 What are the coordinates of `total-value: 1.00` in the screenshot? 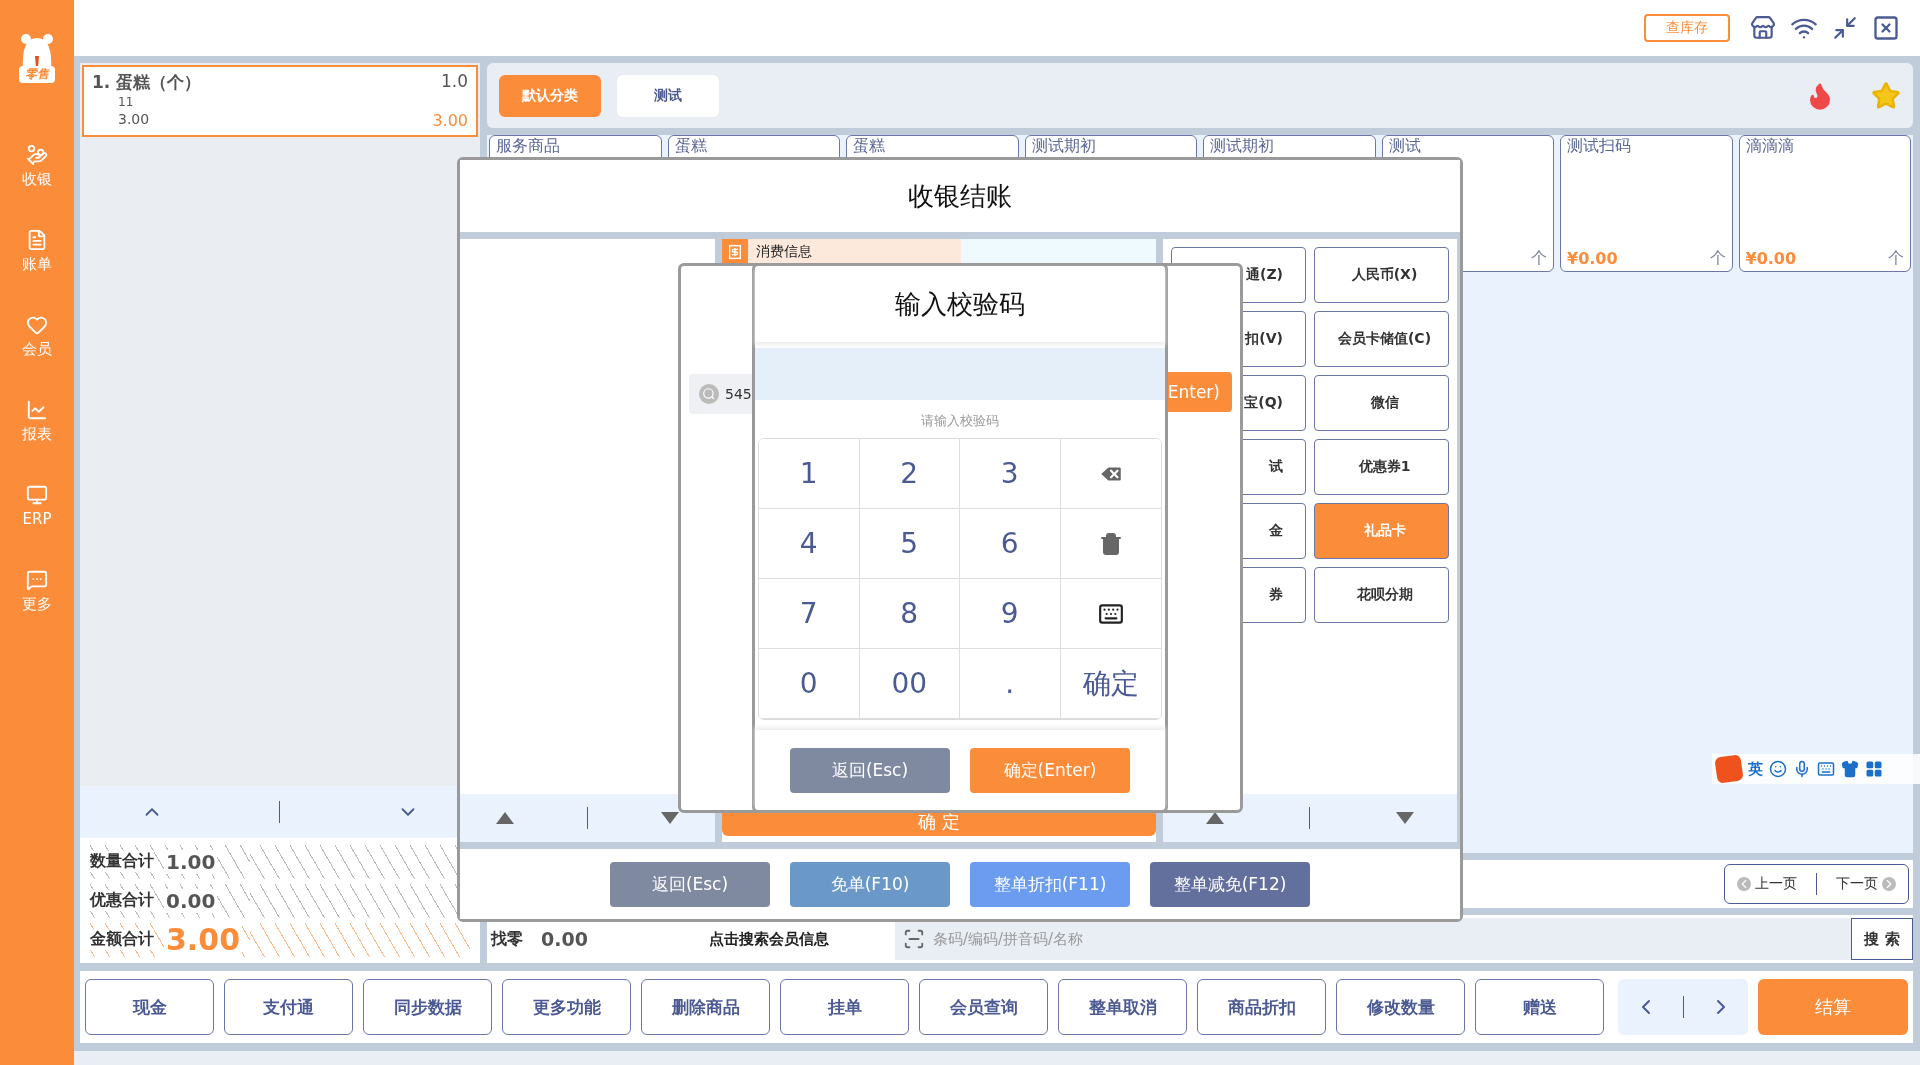 It's located at (191, 861).